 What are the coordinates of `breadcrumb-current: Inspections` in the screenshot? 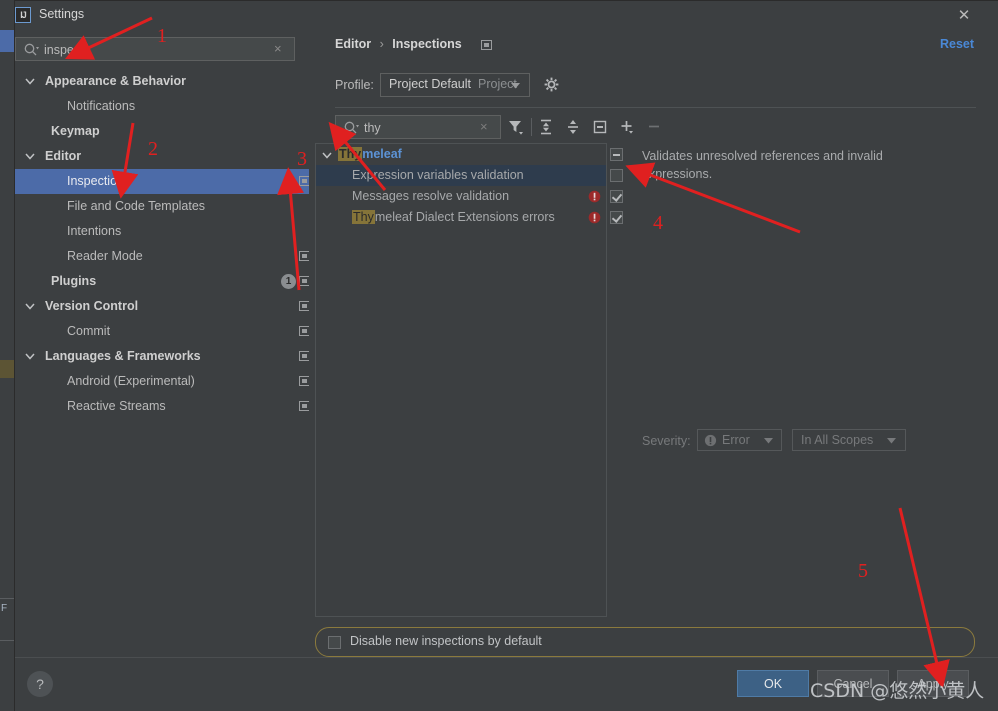 It's located at (427, 44).